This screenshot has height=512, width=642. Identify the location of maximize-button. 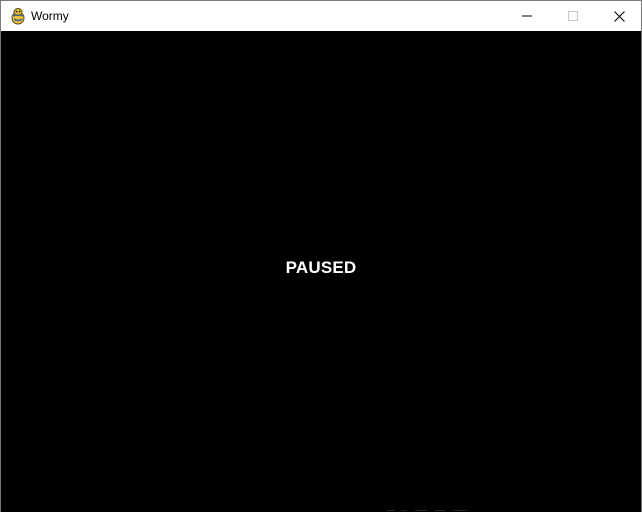
(573, 16).